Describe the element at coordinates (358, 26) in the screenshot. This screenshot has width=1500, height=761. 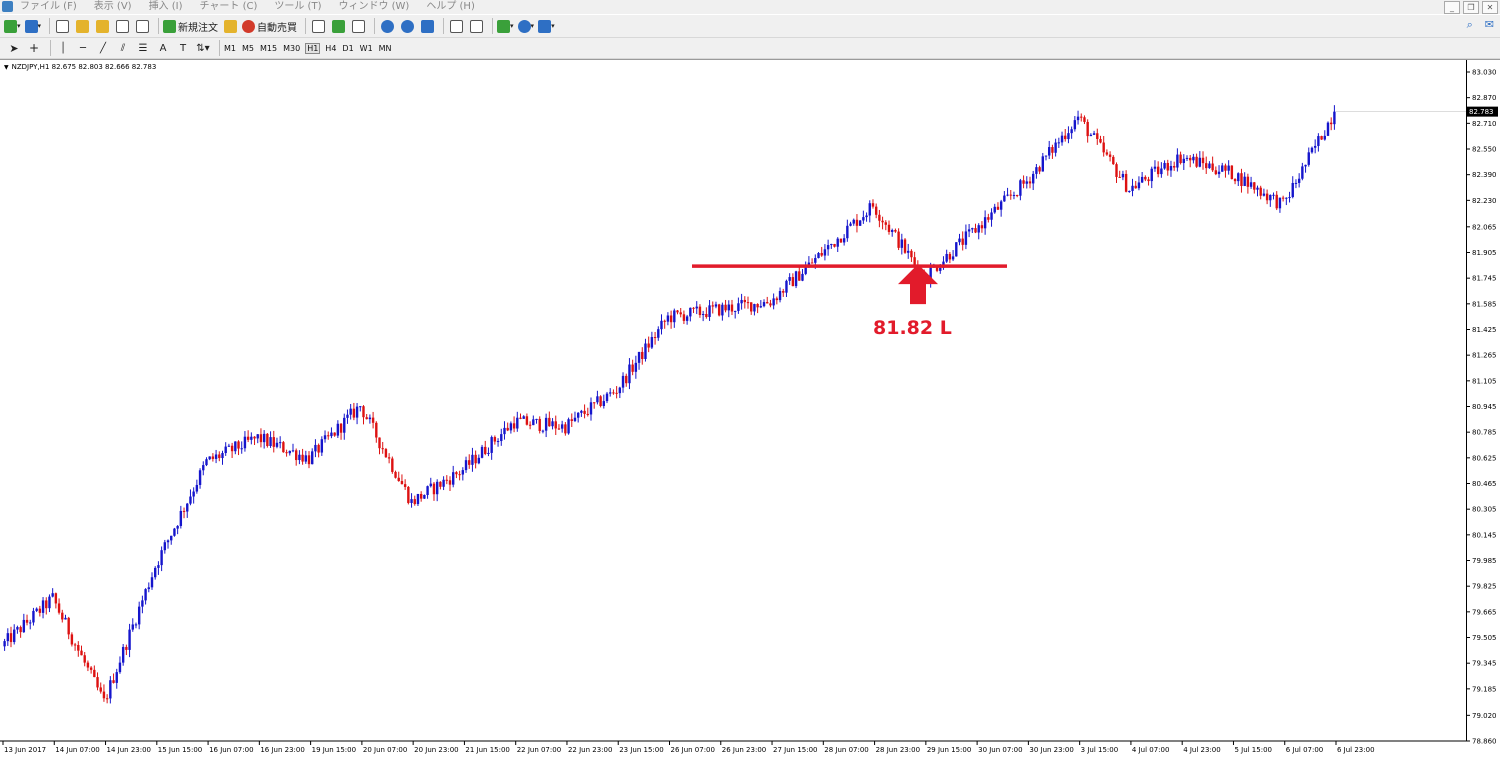
I see `line-chart-button` at that location.